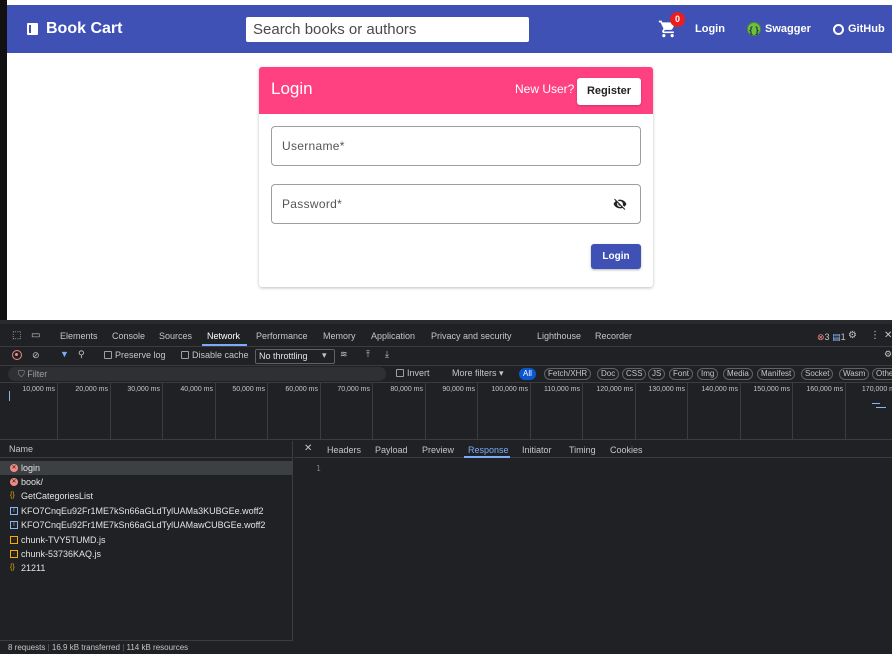  What do you see at coordinates (146, 496) in the screenshot?
I see `request-row: {} GetCategoriesList` at bounding box center [146, 496].